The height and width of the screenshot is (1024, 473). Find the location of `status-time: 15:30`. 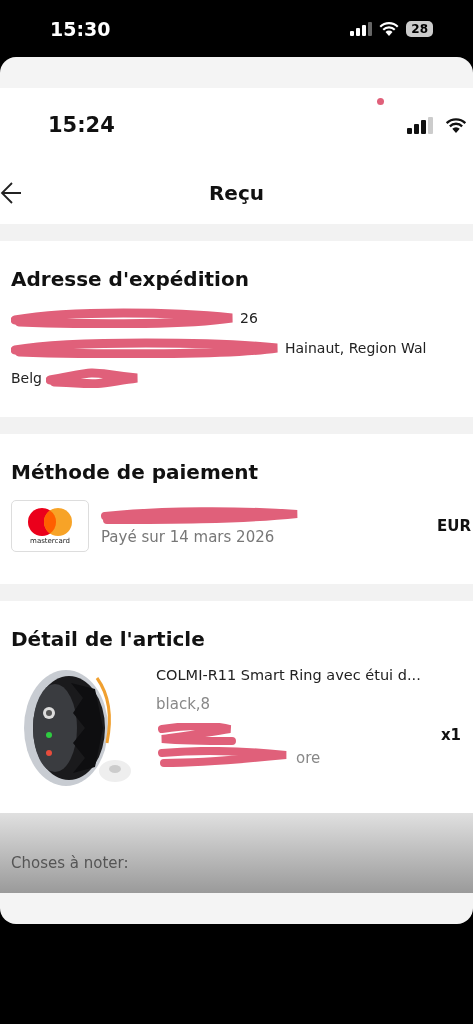

status-time: 15:30 is located at coordinates (80, 28).